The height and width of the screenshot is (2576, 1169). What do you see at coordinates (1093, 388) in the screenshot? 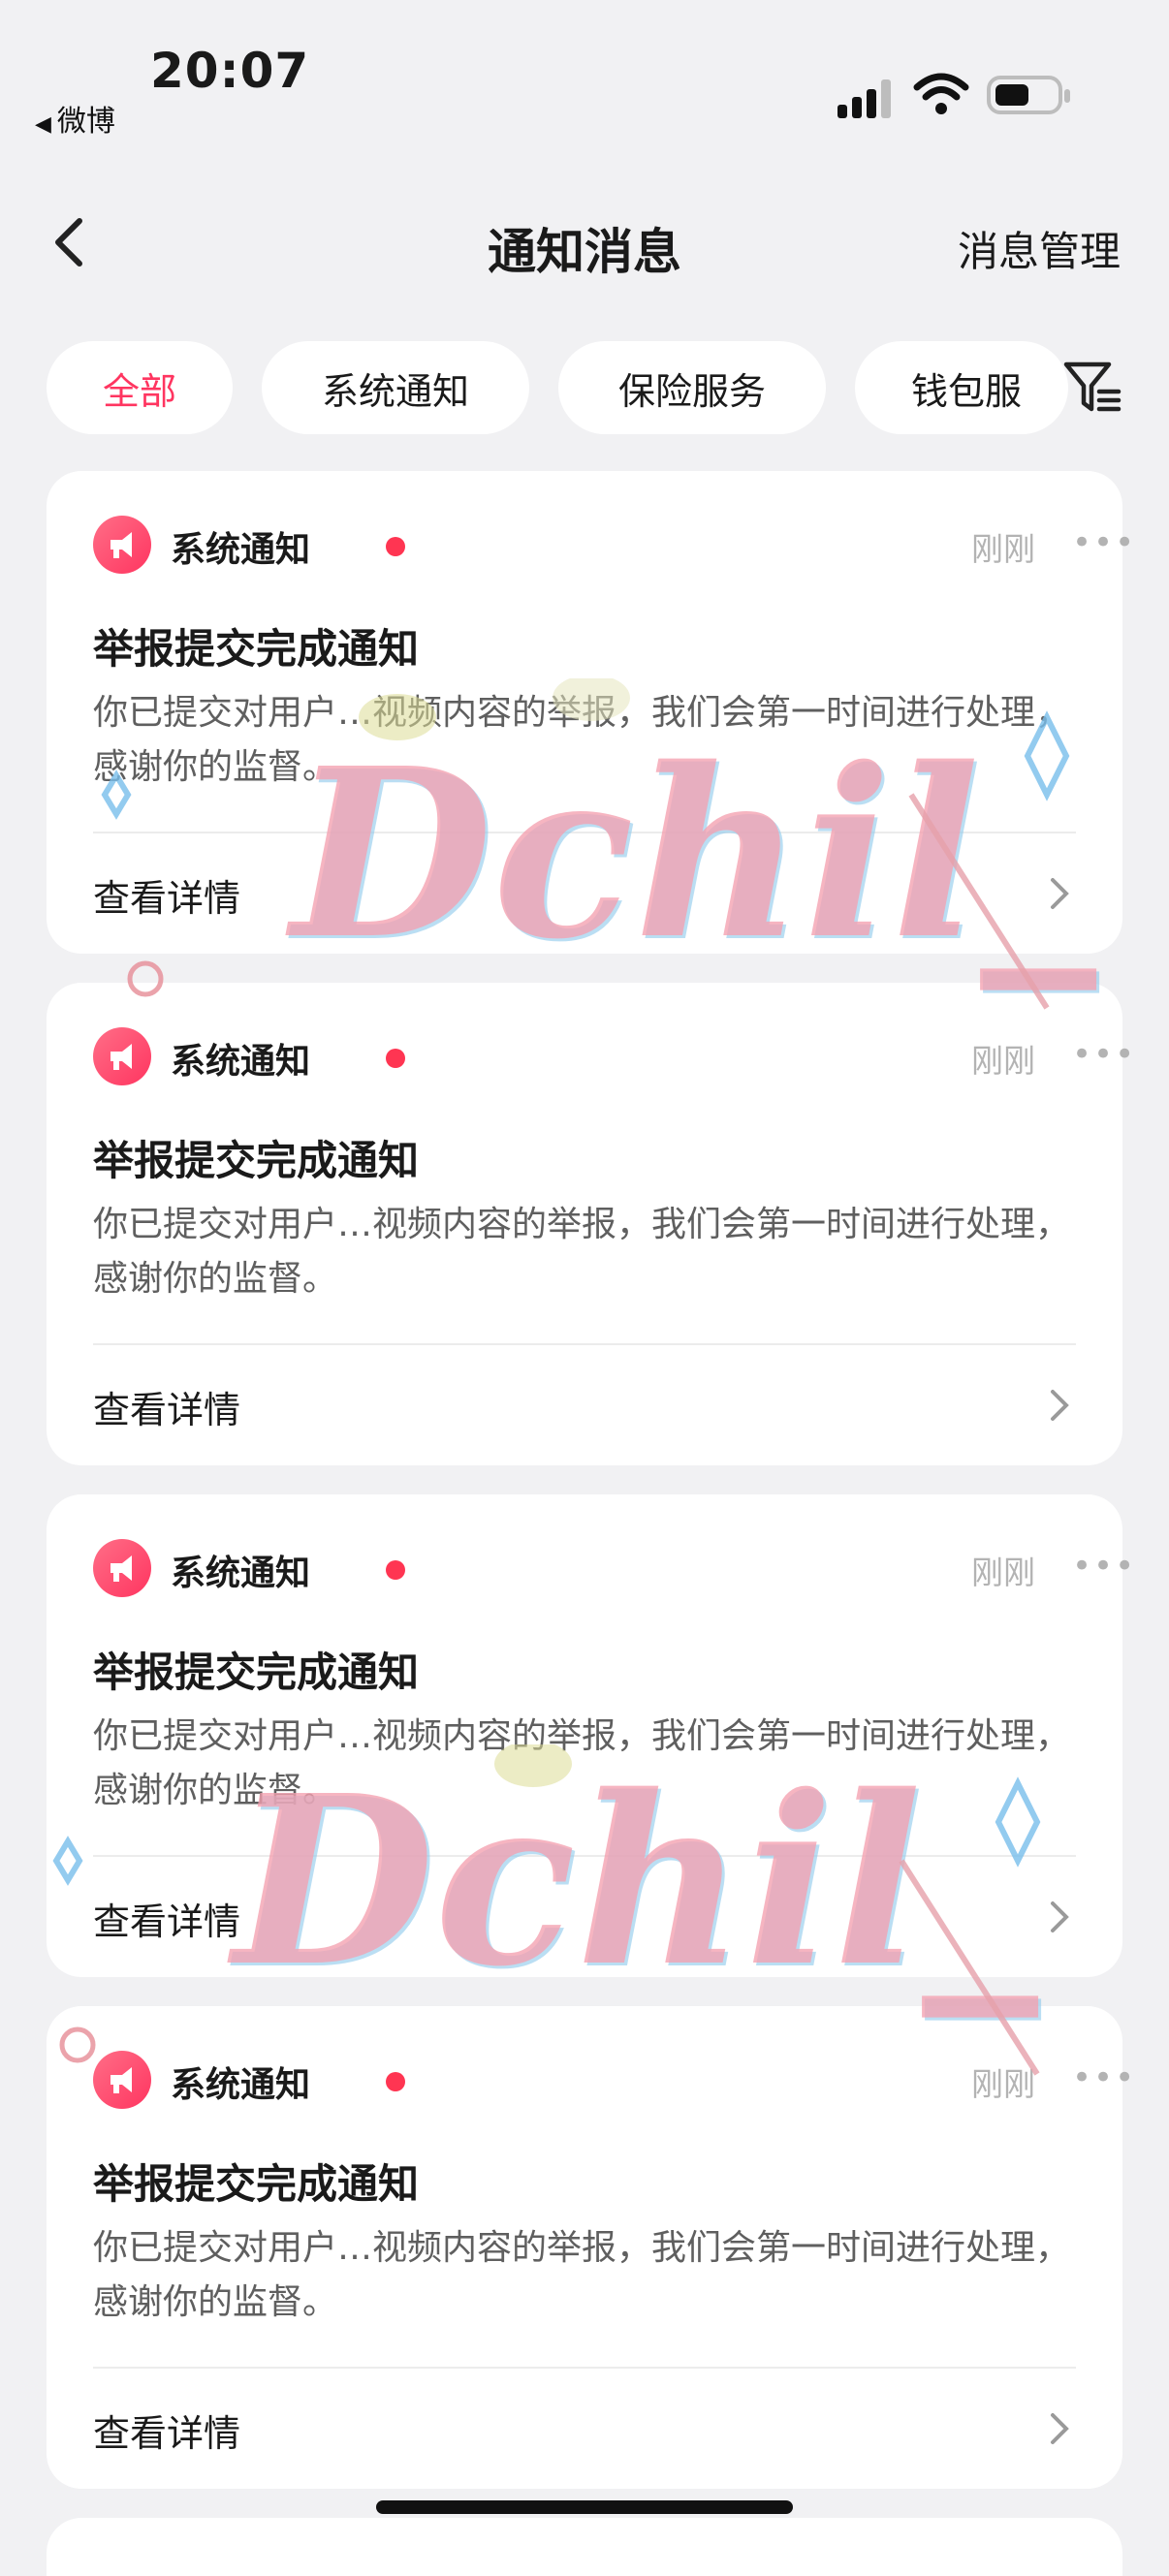
I see `filter-icon` at bounding box center [1093, 388].